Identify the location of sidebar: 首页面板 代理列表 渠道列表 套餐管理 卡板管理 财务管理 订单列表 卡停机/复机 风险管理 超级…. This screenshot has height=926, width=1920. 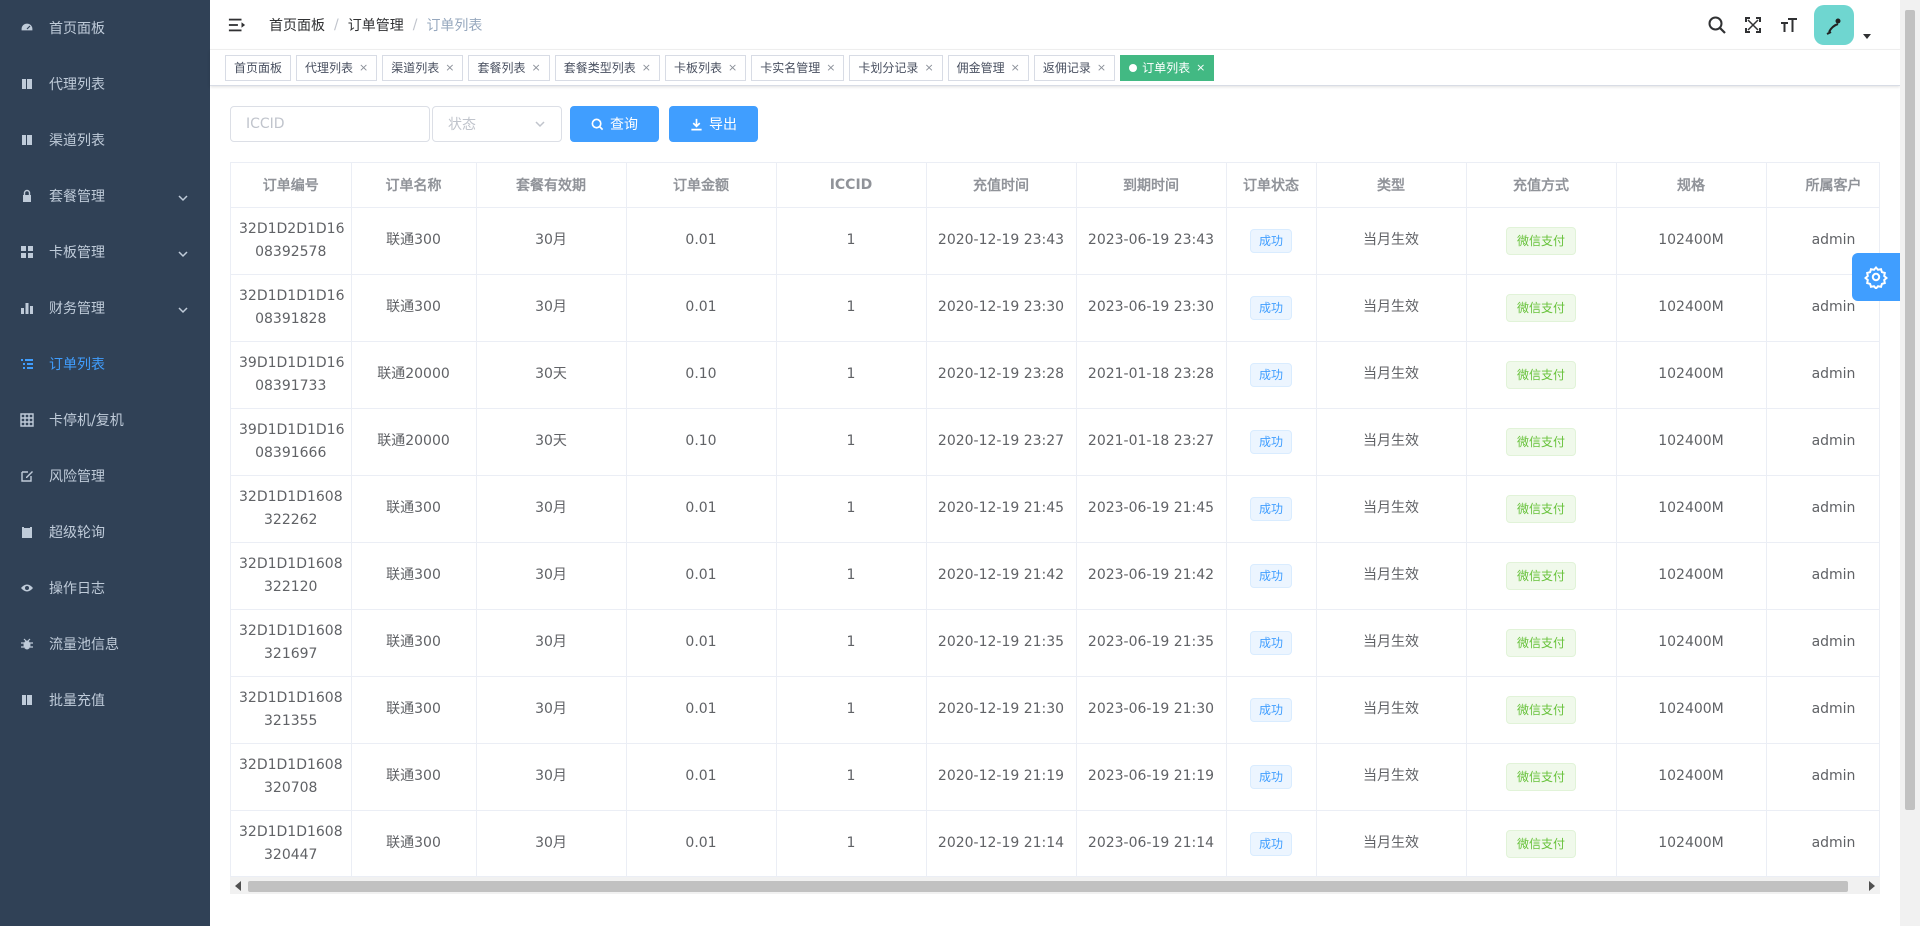
(105, 463).